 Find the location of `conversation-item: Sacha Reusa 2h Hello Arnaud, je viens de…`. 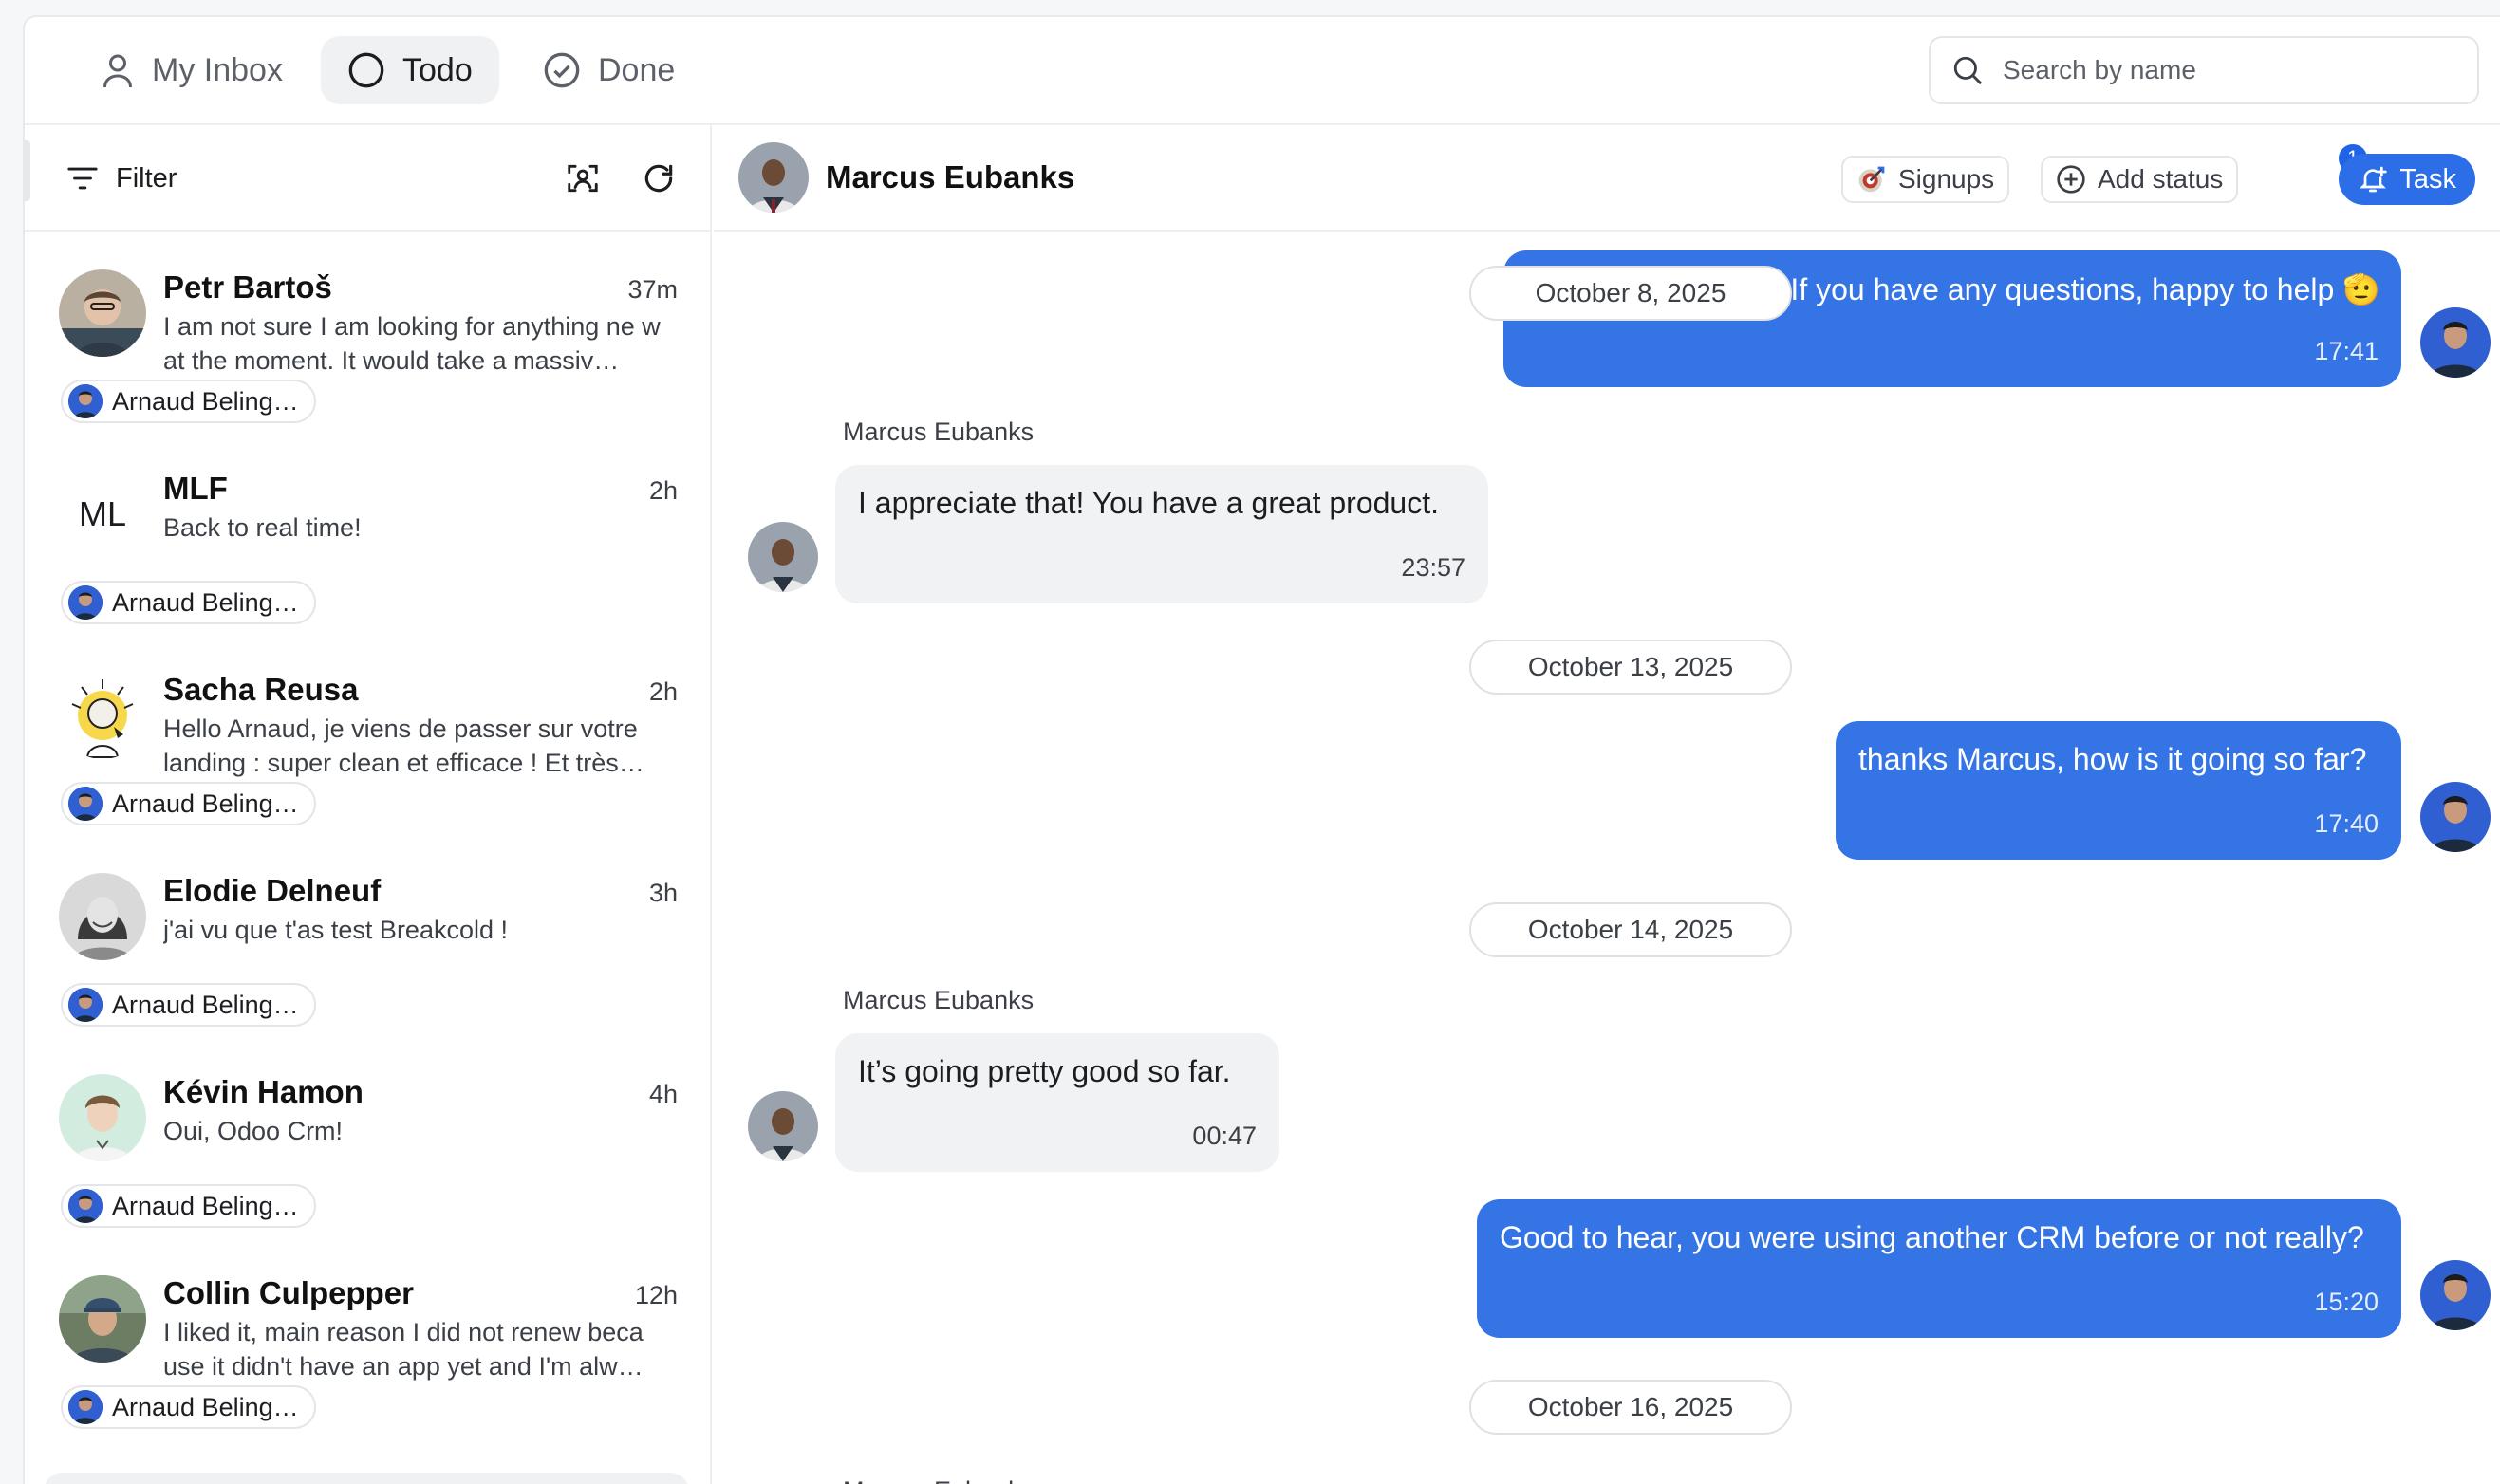

conversation-item: Sacha Reusa 2h Hello Arnaud, je viens de… is located at coordinates (368, 753).